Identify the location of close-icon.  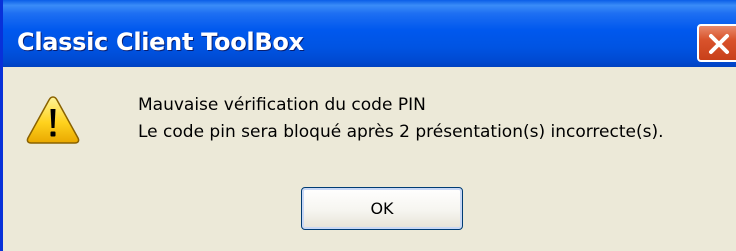
(719, 44).